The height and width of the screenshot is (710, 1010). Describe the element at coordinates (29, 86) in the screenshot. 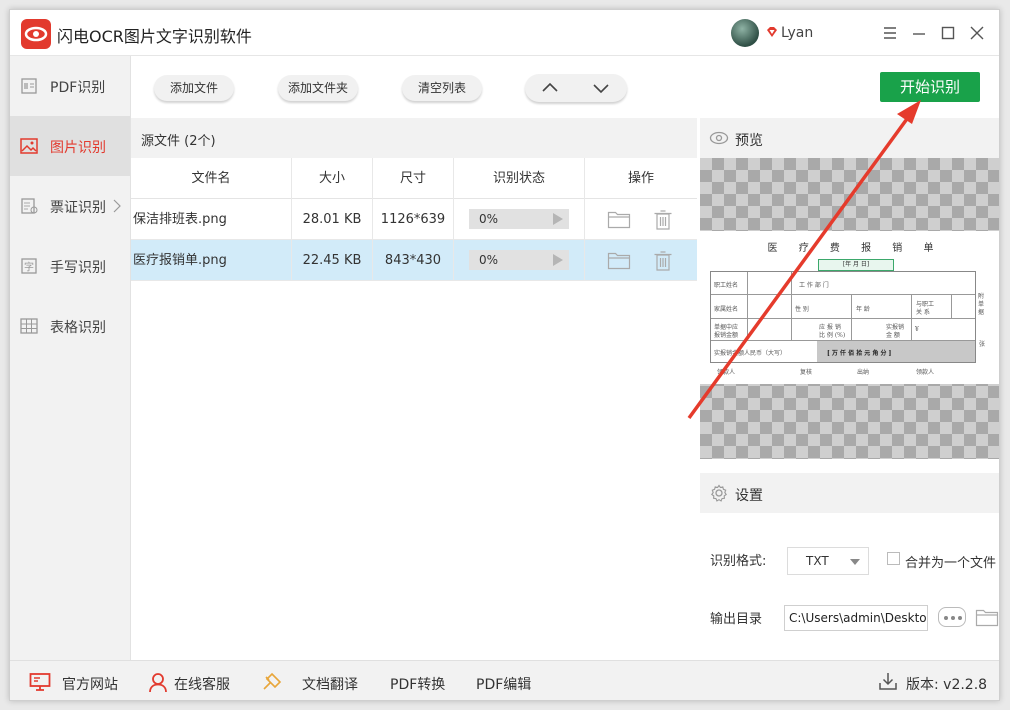

I see `pdf-icon` at that location.